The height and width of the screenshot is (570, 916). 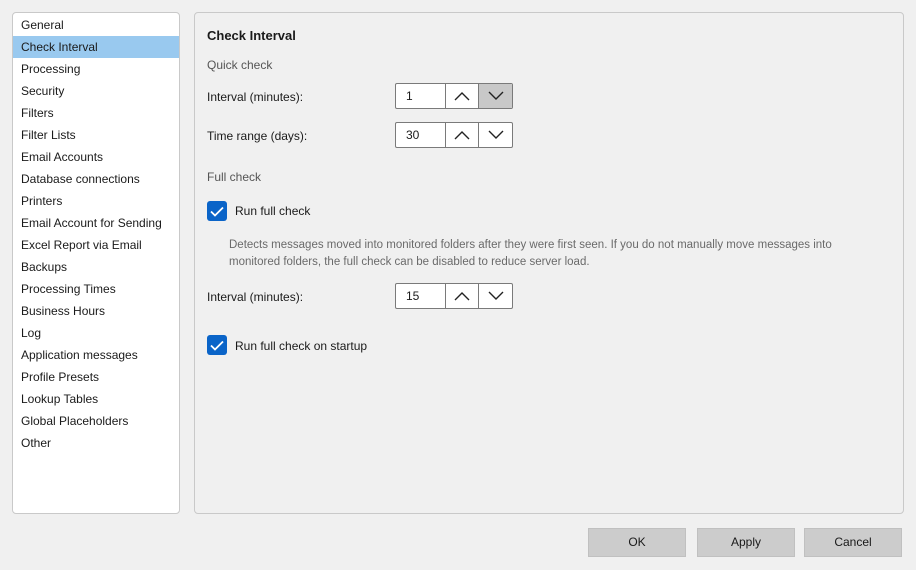 What do you see at coordinates (96, 399) in the screenshot?
I see `sidebar-item-lookup-tables: Lookup Tables` at bounding box center [96, 399].